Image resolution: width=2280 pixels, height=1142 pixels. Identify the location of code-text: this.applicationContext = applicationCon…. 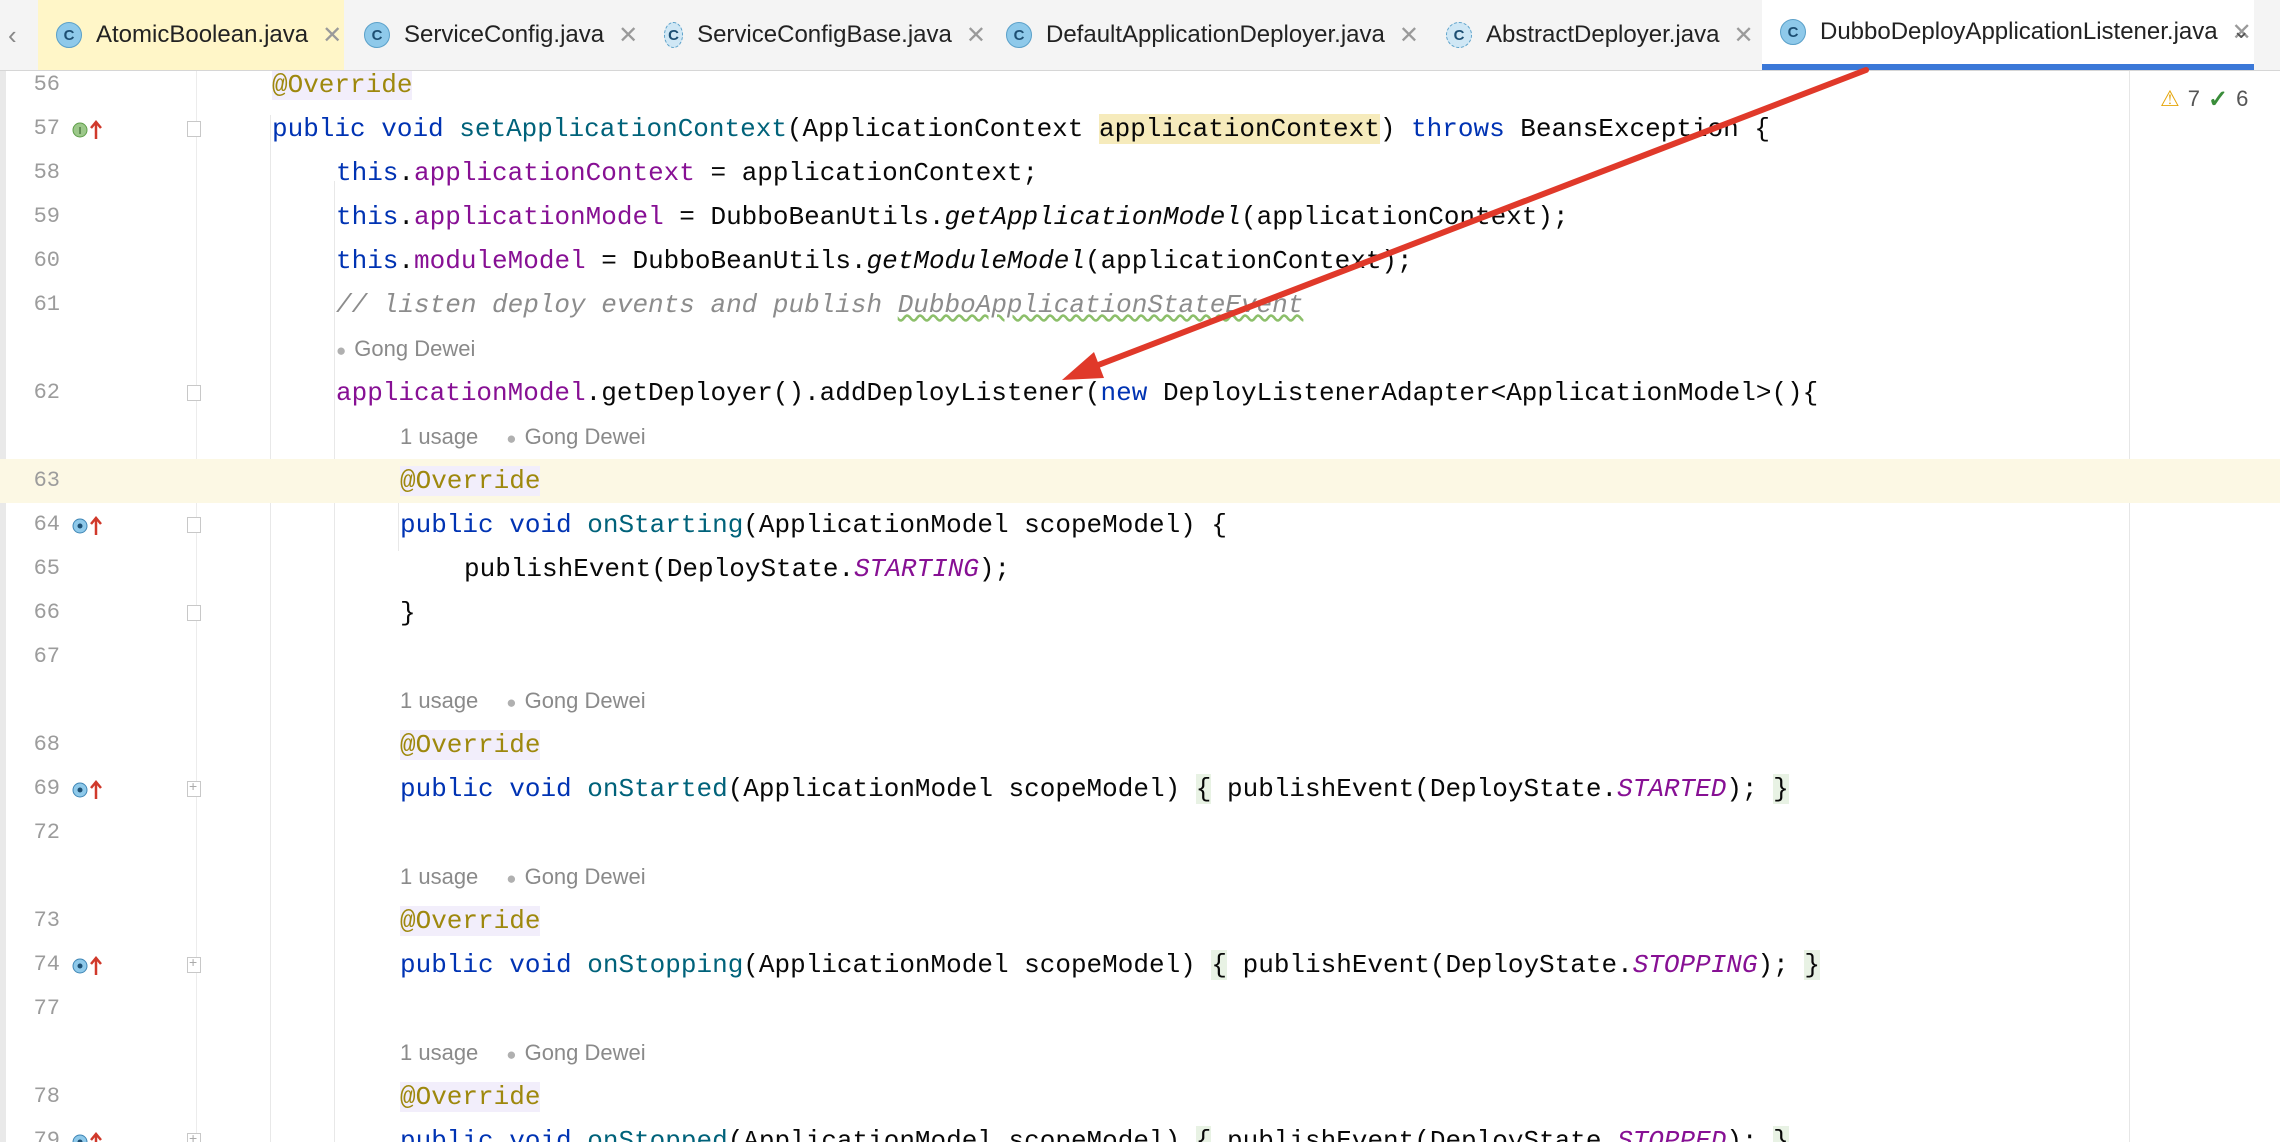
(687, 173).